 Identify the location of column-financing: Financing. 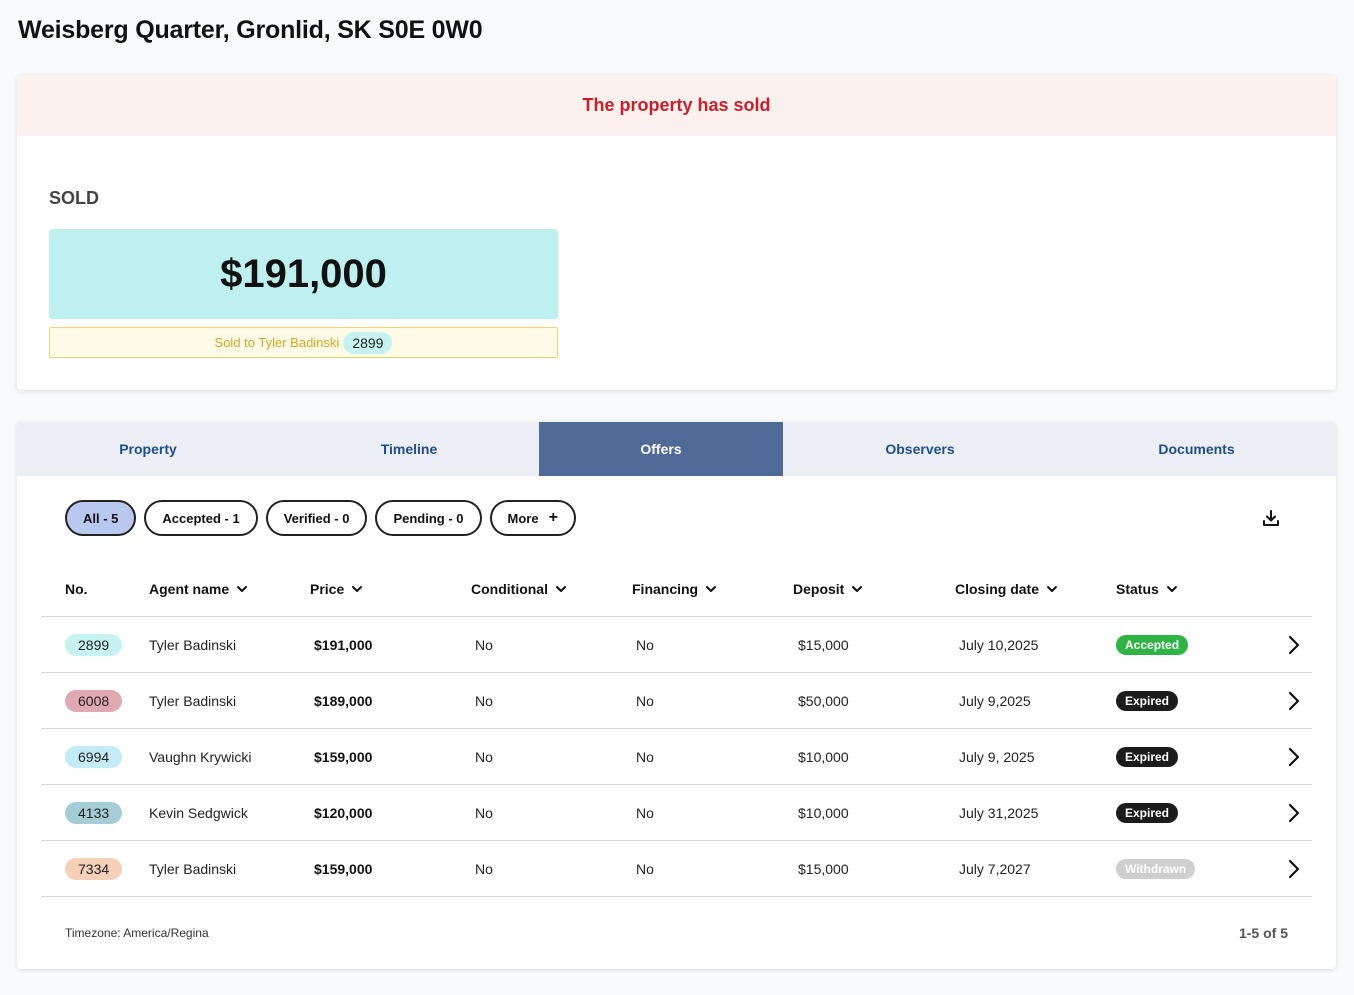
(674, 589).